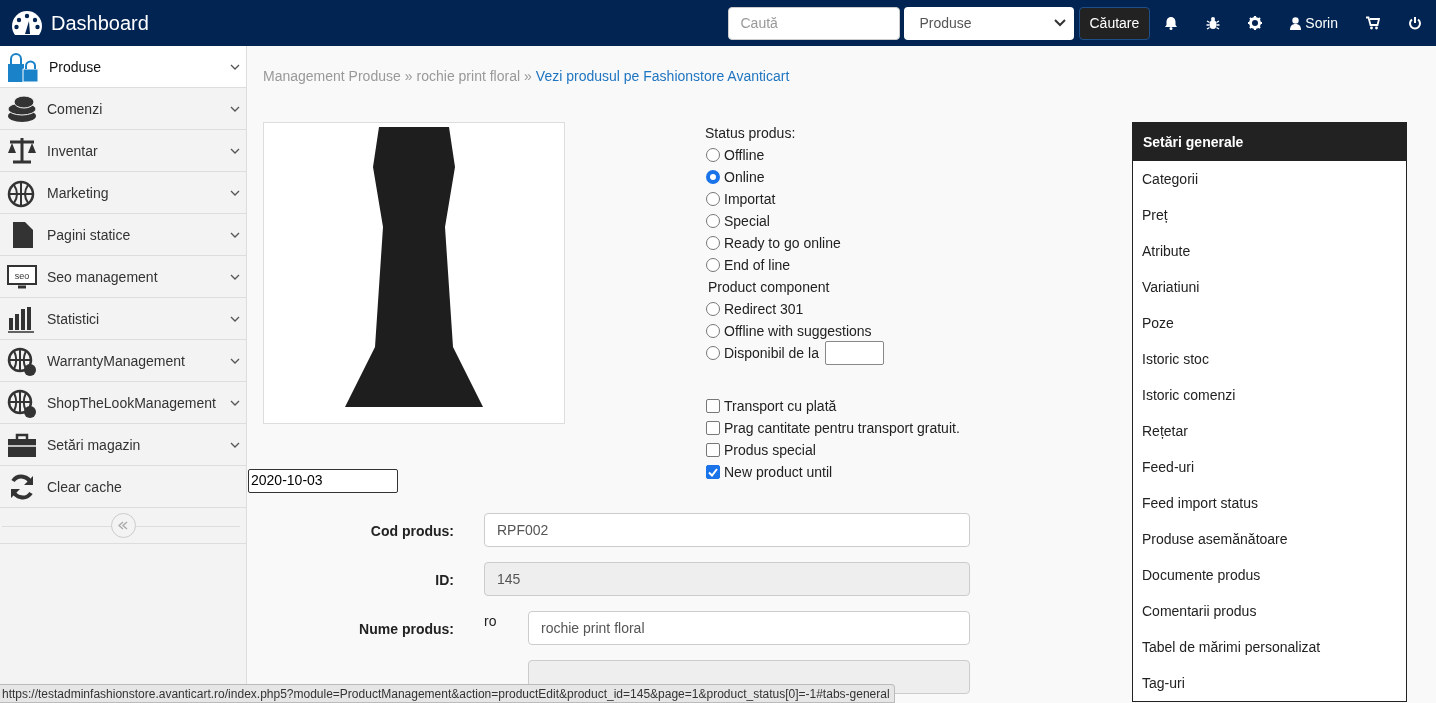 This screenshot has width=1436, height=703. I want to click on checkbox-option: Transport cu plată, so click(832, 406).